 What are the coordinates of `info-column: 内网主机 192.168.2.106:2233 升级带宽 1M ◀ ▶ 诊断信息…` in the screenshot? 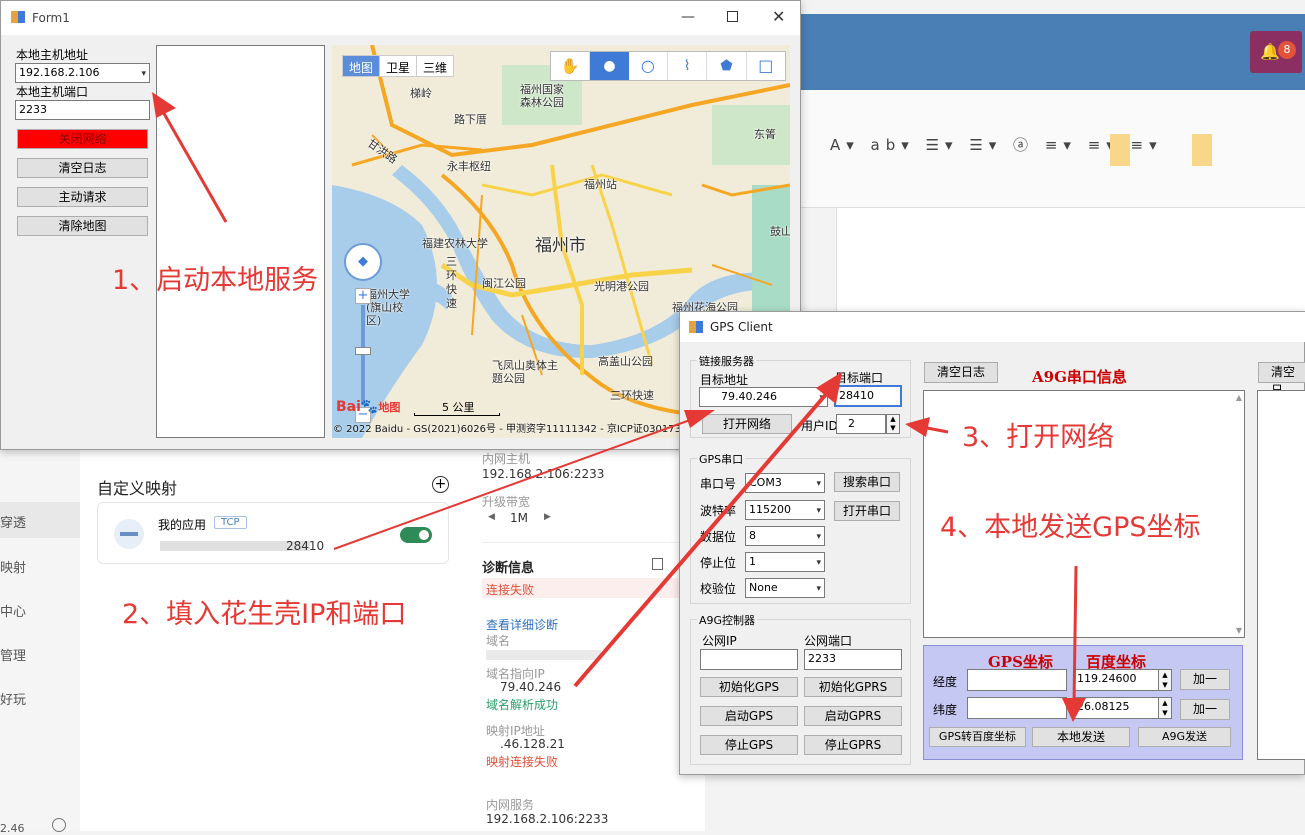 It's located at (587, 640).